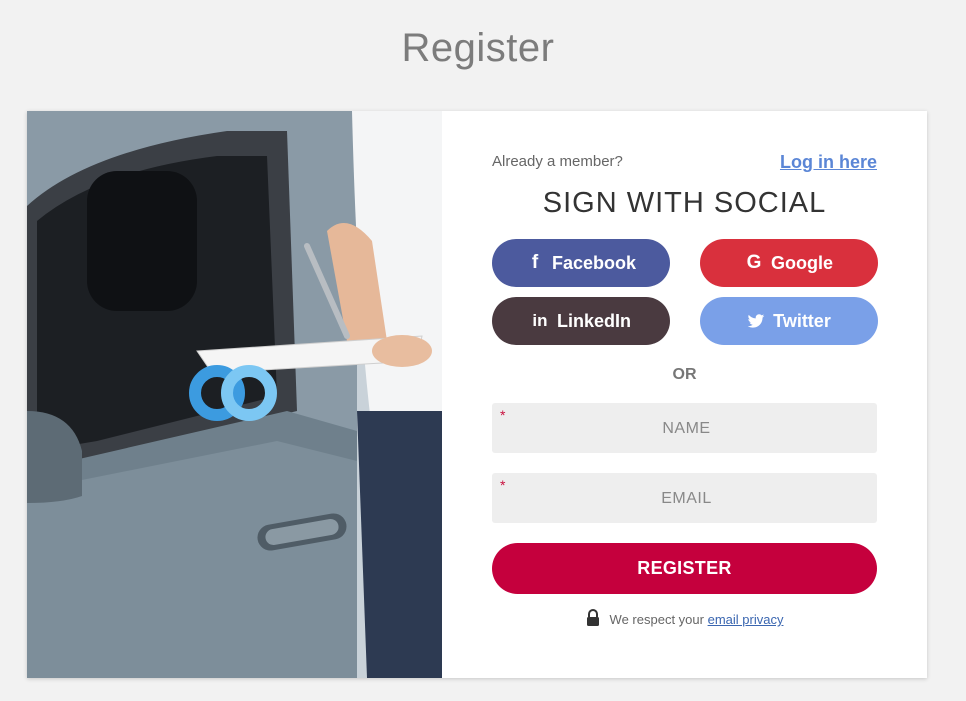 This screenshot has height=701, width=966. What do you see at coordinates (746, 619) in the screenshot?
I see `privacy-link: email privacy` at bounding box center [746, 619].